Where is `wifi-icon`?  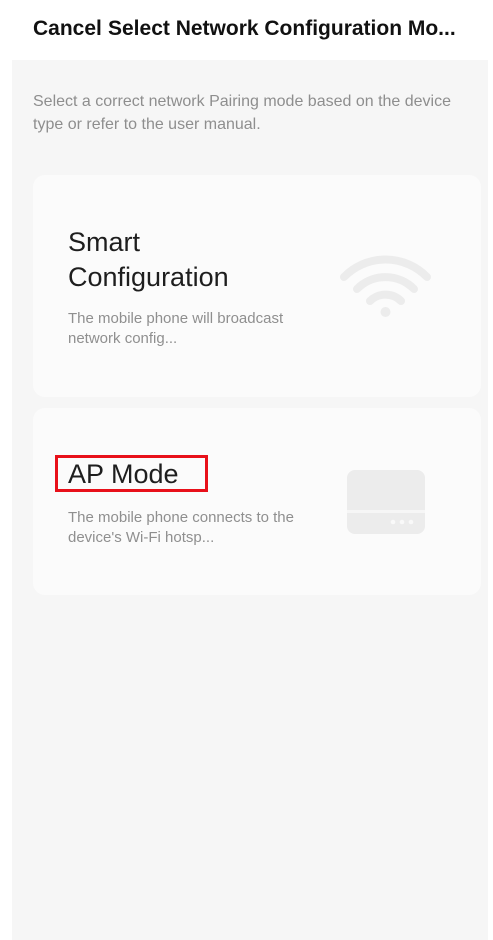 wifi-icon is located at coordinates (385, 286).